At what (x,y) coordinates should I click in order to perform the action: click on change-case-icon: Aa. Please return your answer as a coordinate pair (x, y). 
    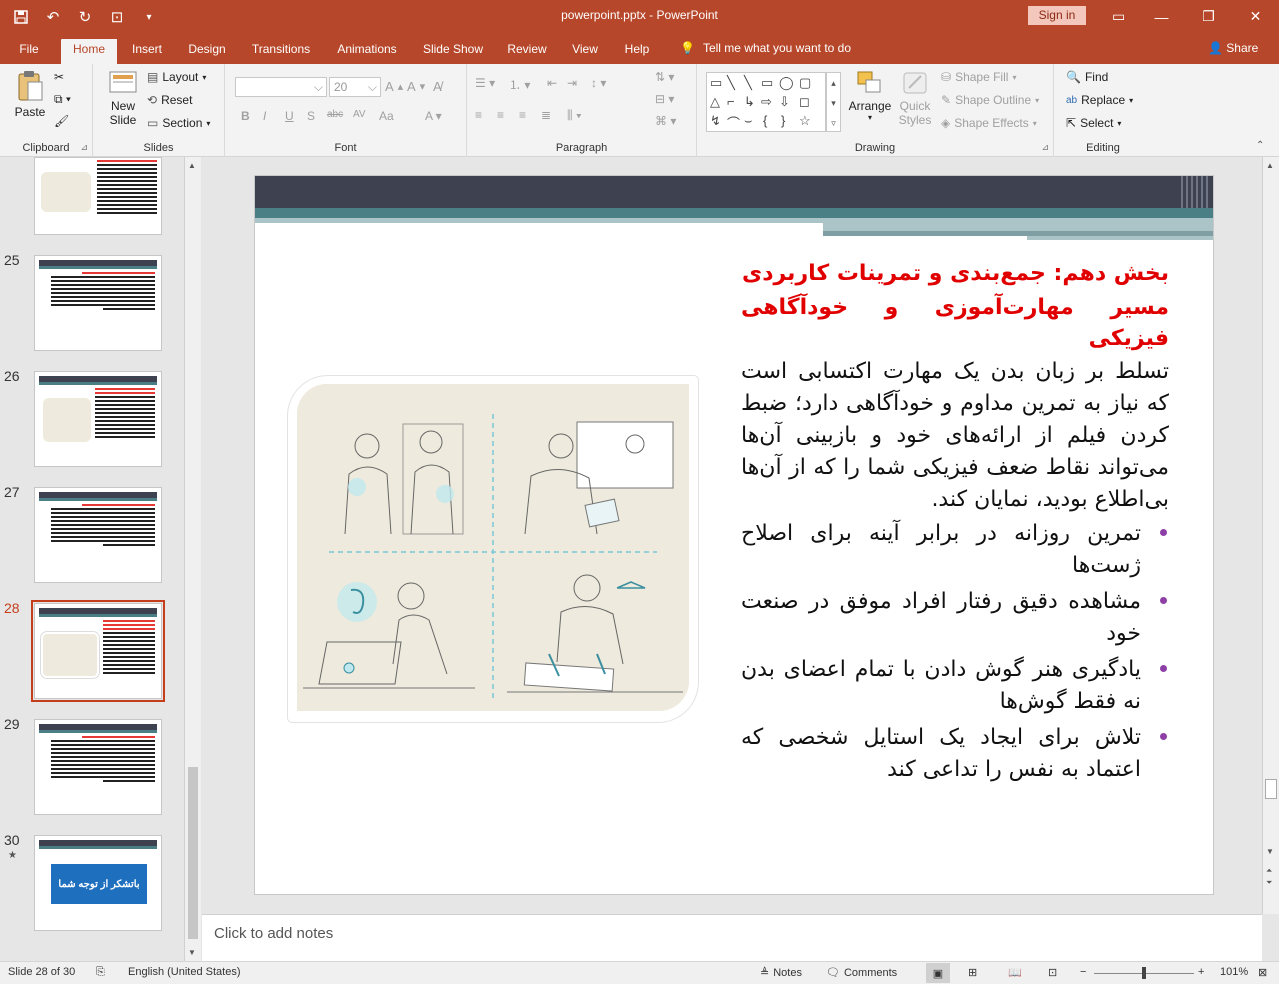
    Looking at the image, I should click on (386, 116).